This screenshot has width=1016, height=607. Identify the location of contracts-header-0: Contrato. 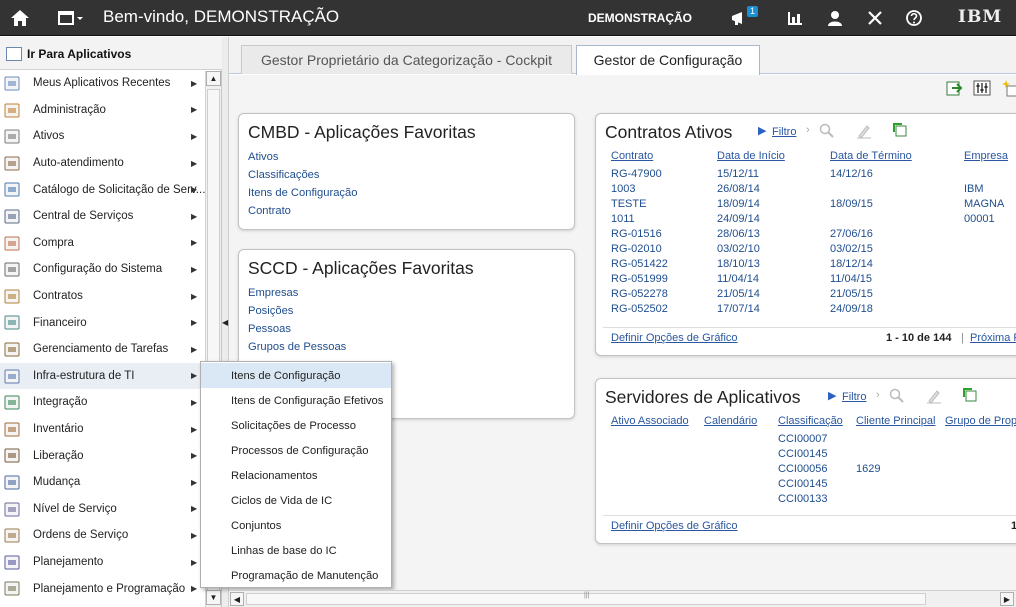
(632, 156).